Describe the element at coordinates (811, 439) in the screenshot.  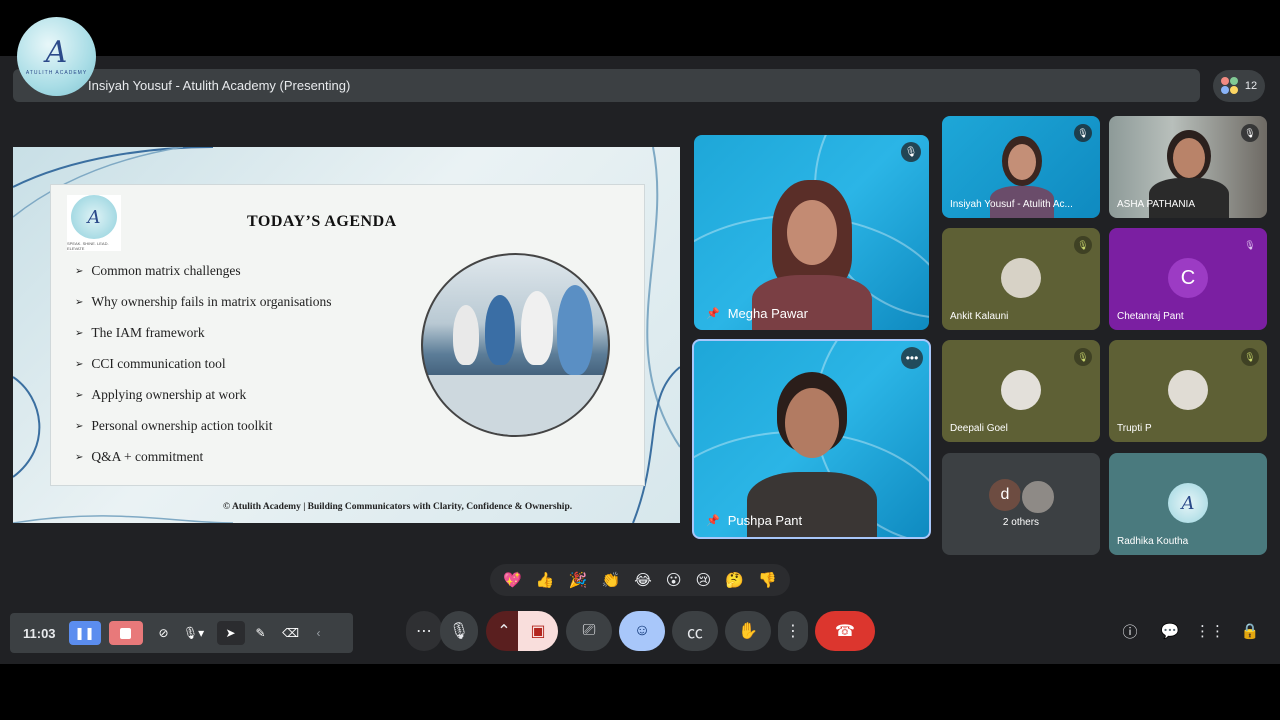
I see `video-tile-pushpa: ••• 📌 Pushpa Pant` at that location.